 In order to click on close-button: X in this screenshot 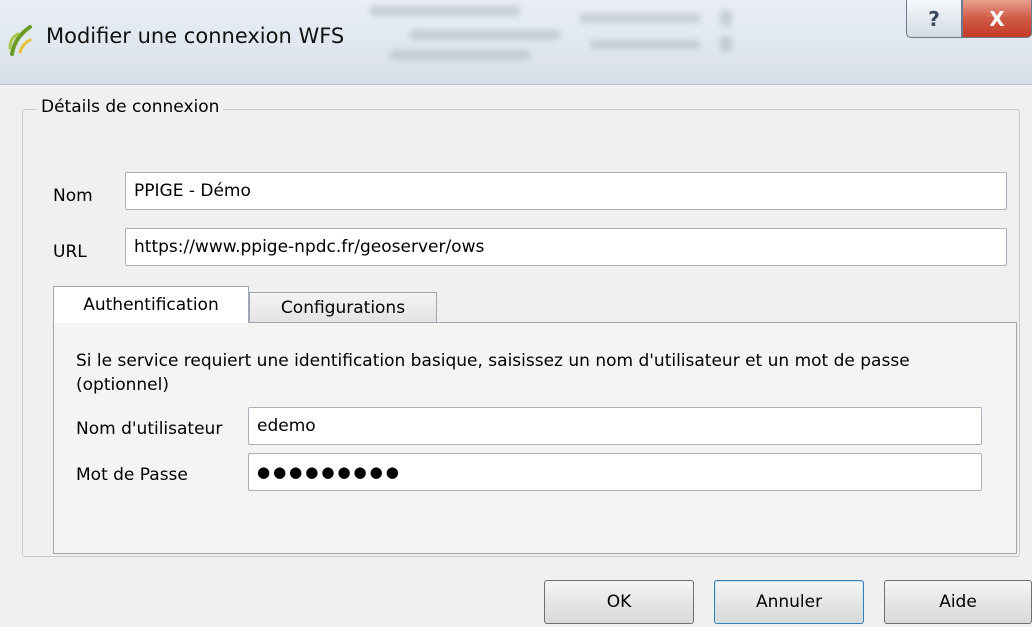, I will do `click(997, 19)`.